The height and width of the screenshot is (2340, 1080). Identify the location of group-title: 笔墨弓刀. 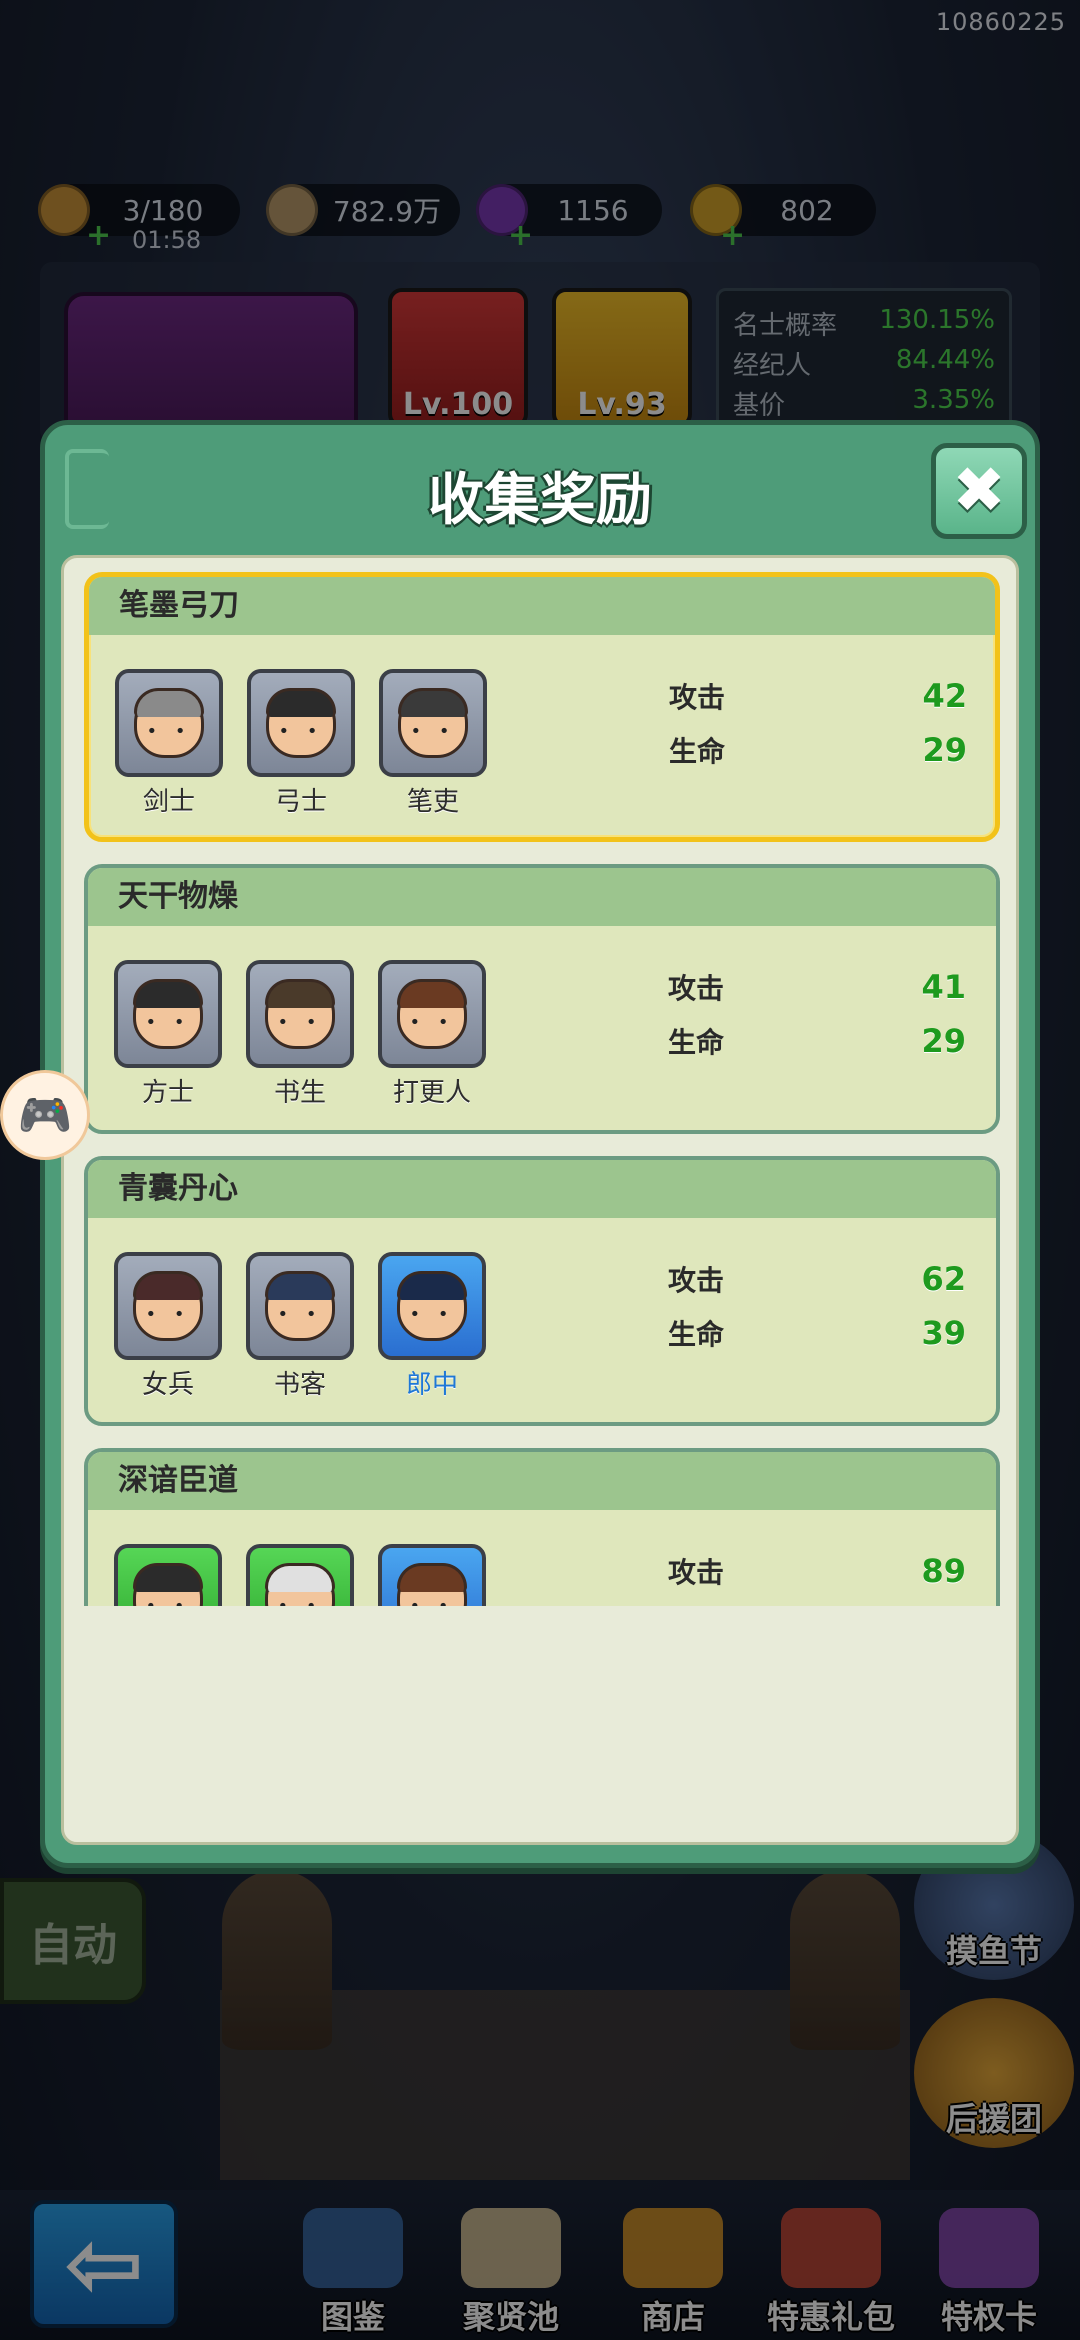
(542, 606).